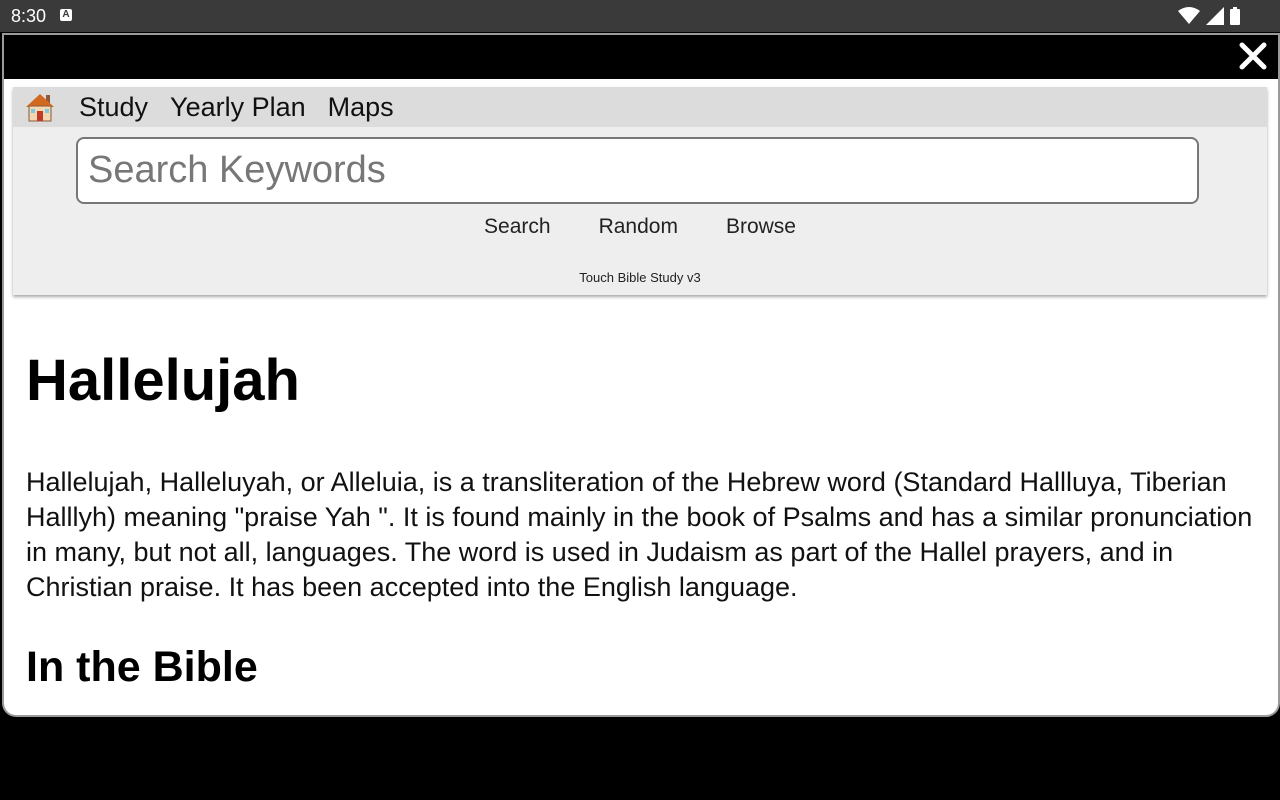 This screenshot has width=1280, height=800. I want to click on app-version-label: Touch Bible Study v3, so click(640, 277).